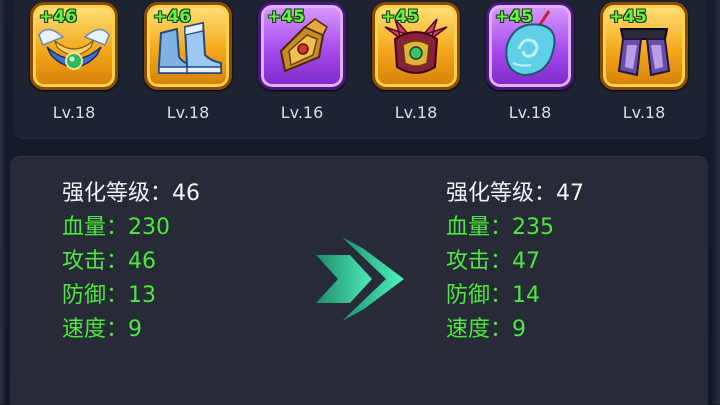 The width and height of the screenshot is (720, 405). I want to click on equipment-slot-1: +46 Lv.18, so click(74, 64).